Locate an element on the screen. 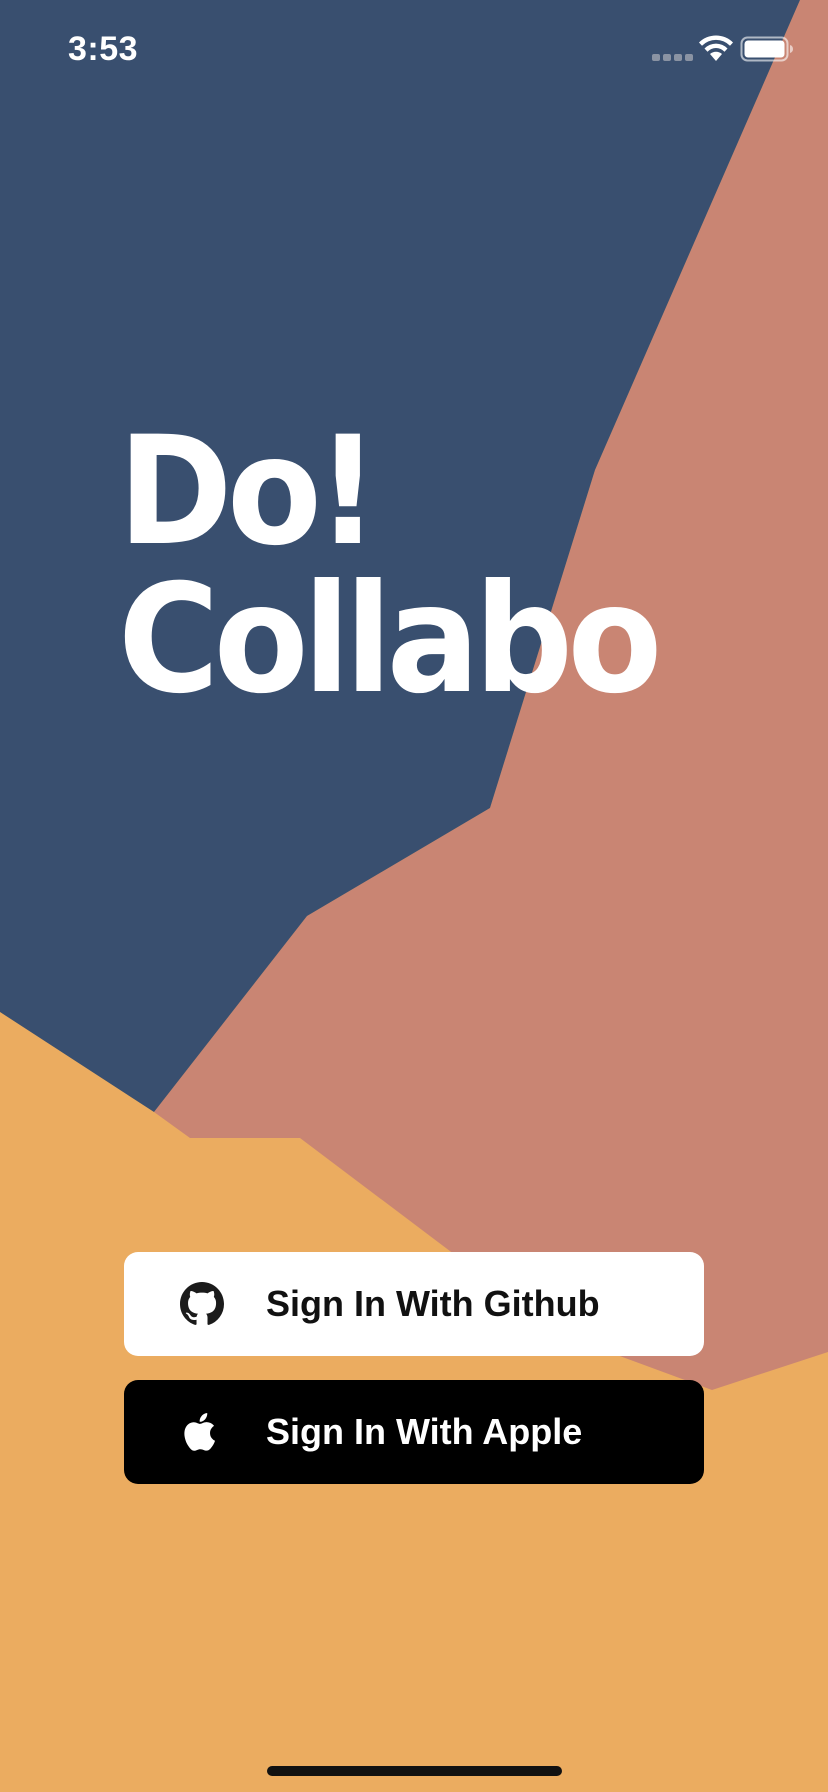  sign-in-github-button: Sign In With Github is located at coordinates (414, 1304).